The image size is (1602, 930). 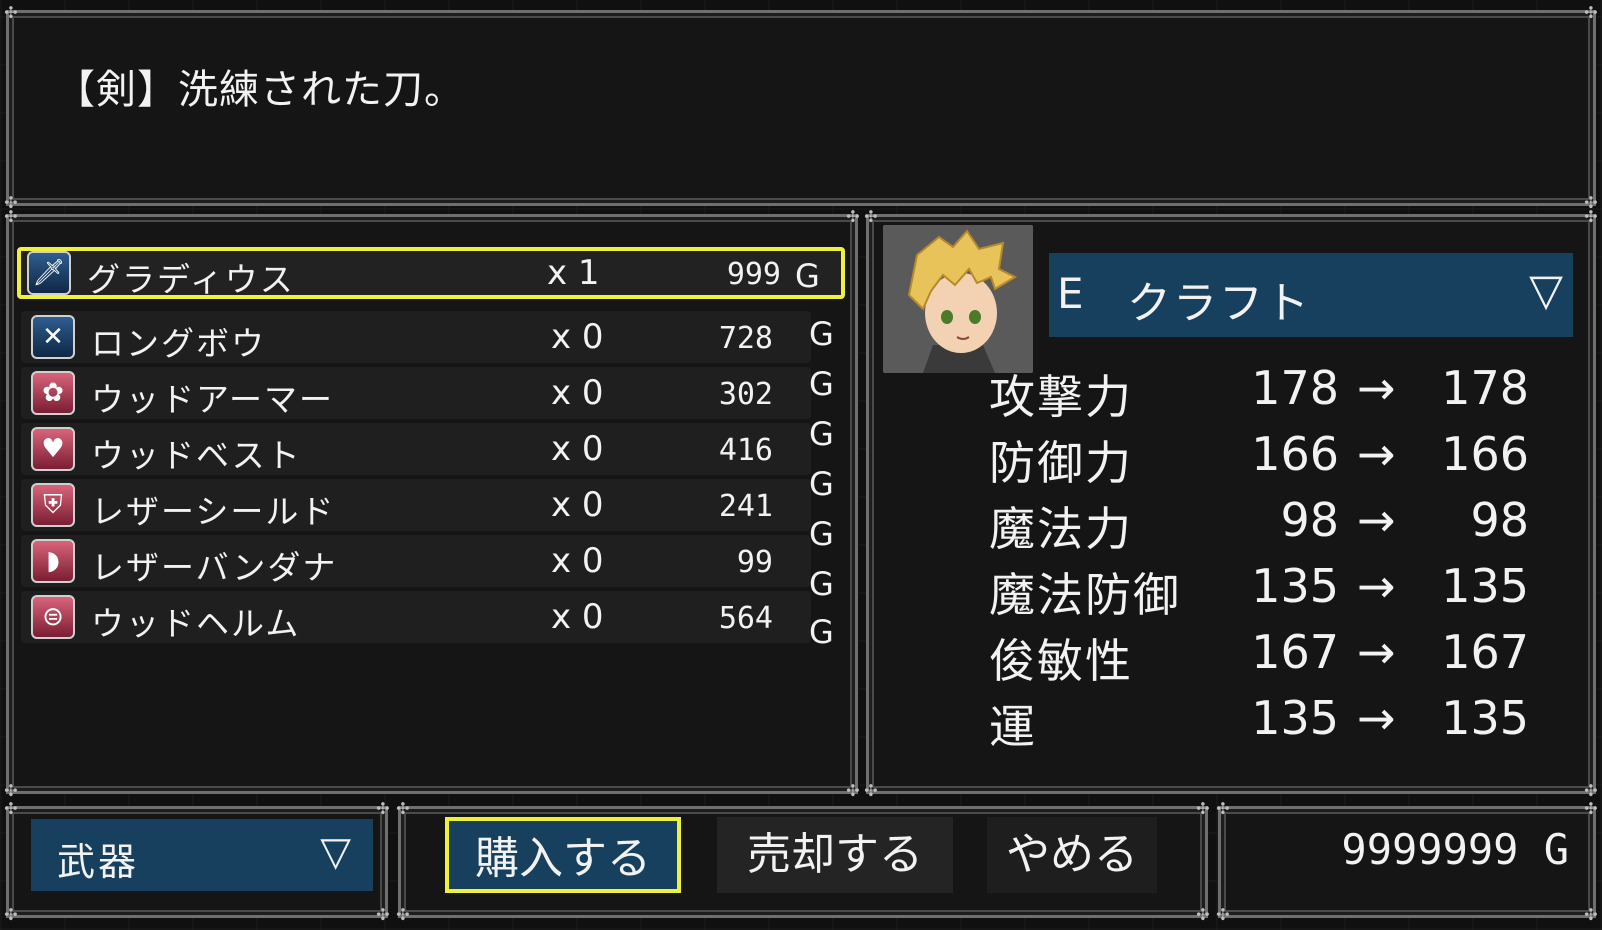 What do you see at coordinates (1485, 652) in the screenshot?
I see `stat-new: 167` at bounding box center [1485, 652].